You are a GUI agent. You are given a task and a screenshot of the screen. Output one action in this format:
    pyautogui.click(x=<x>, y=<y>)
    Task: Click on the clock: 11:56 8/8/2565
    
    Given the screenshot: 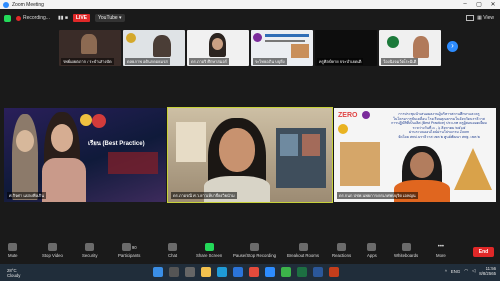 What is the action you would take?
    pyautogui.click(x=487, y=271)
    